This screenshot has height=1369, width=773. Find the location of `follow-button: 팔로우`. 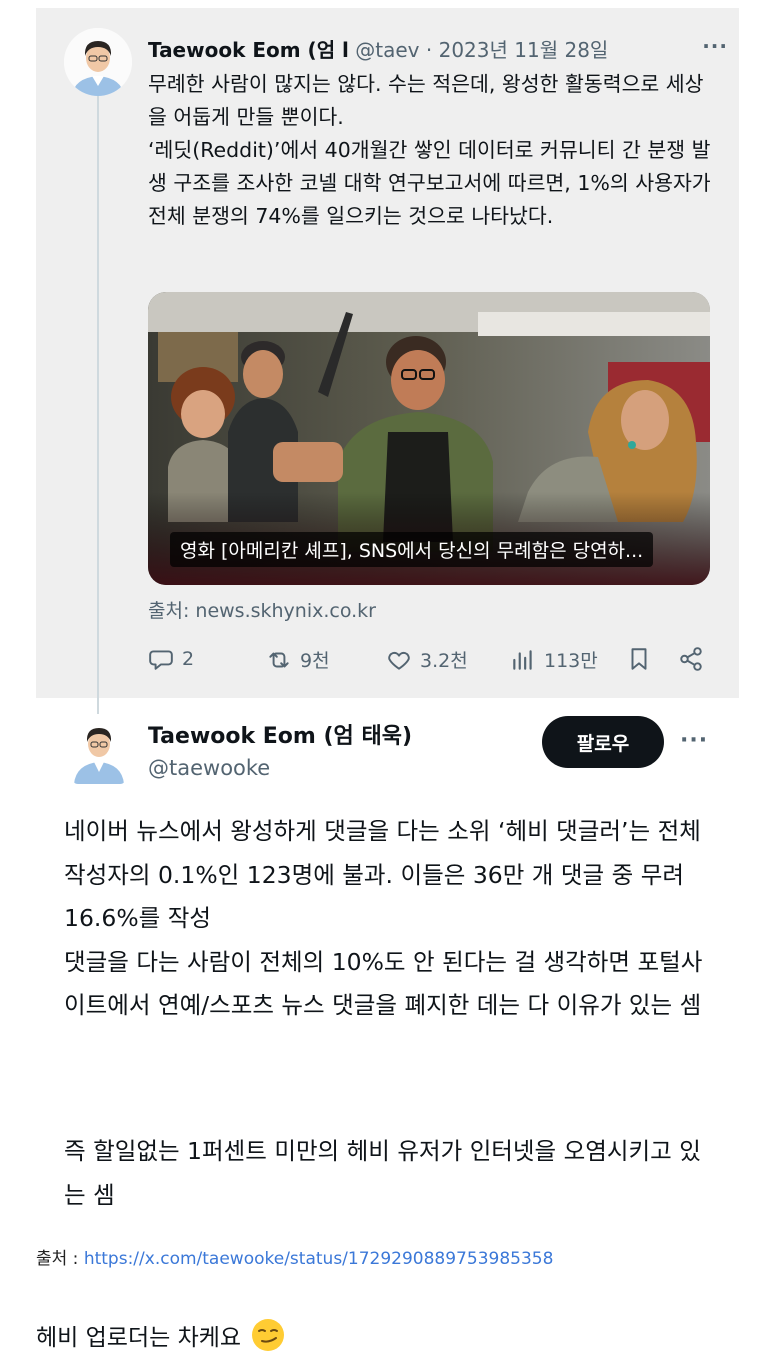

follow-button: 팔로우 is located at coordinates (603, 742).